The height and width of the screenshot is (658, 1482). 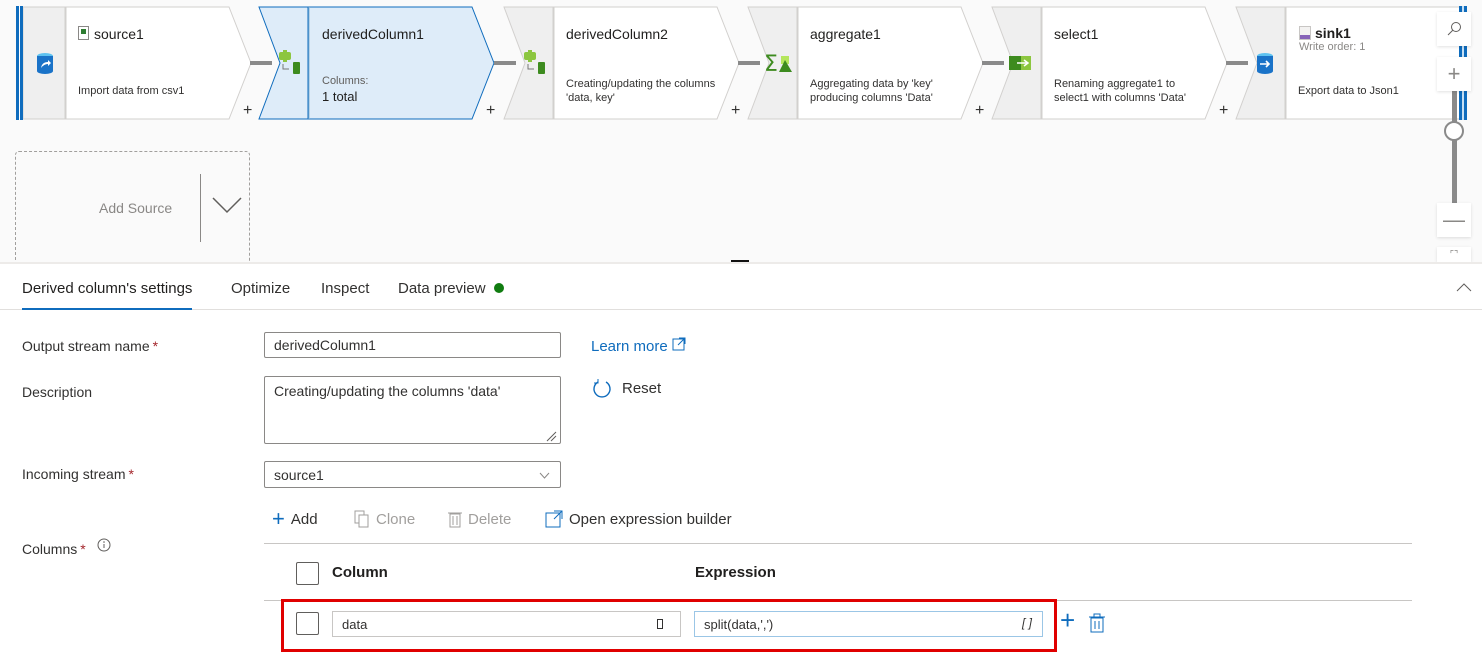 I want to click on reset-button: Reset, so click(x=626, y=388).